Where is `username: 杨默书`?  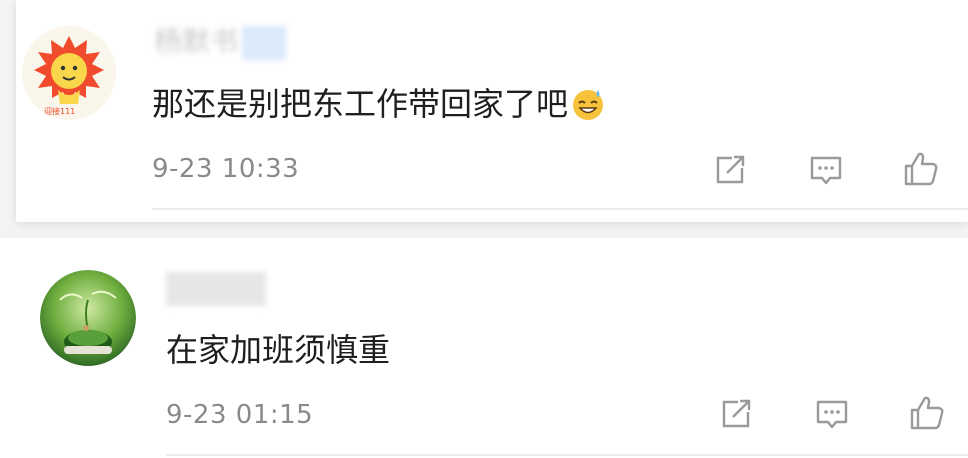
username: 杨默书 is located at coordinates (220, 42).